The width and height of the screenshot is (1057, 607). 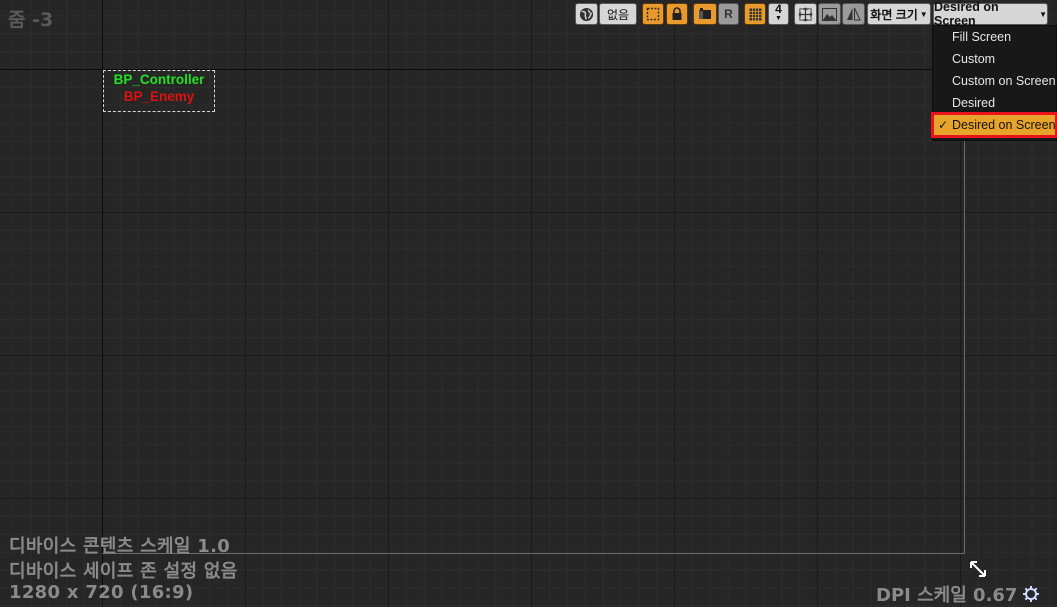 I want to click on zoom-label: 줌 -3, so click(x=31, y=20).